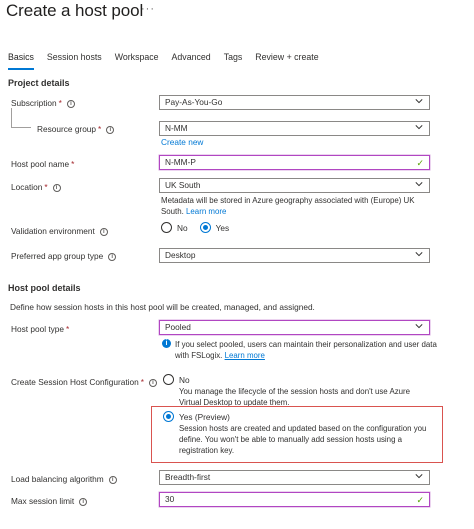 Image resolution: width=474 pixels, height=529 pixels. Describe the element at coordinates (21, 61) in the screenshot. I see `tab-basics: Basics` at that location.